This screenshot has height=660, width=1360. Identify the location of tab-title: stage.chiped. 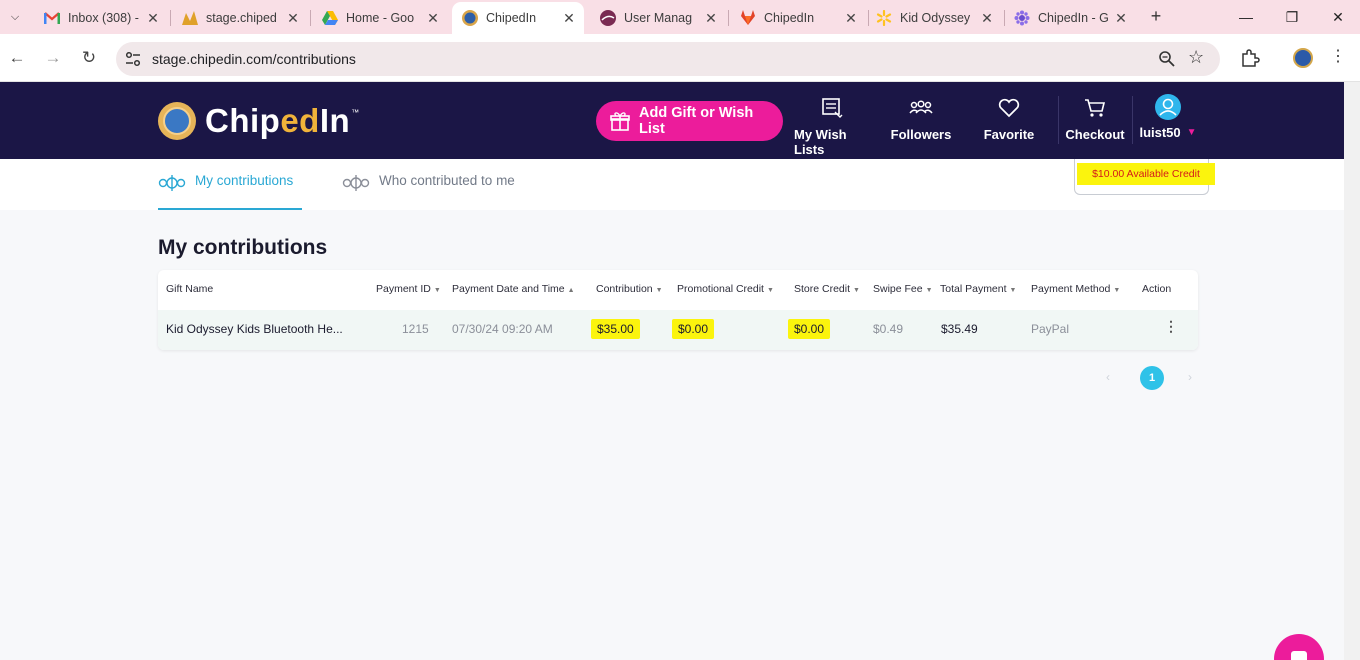
(241, 18).